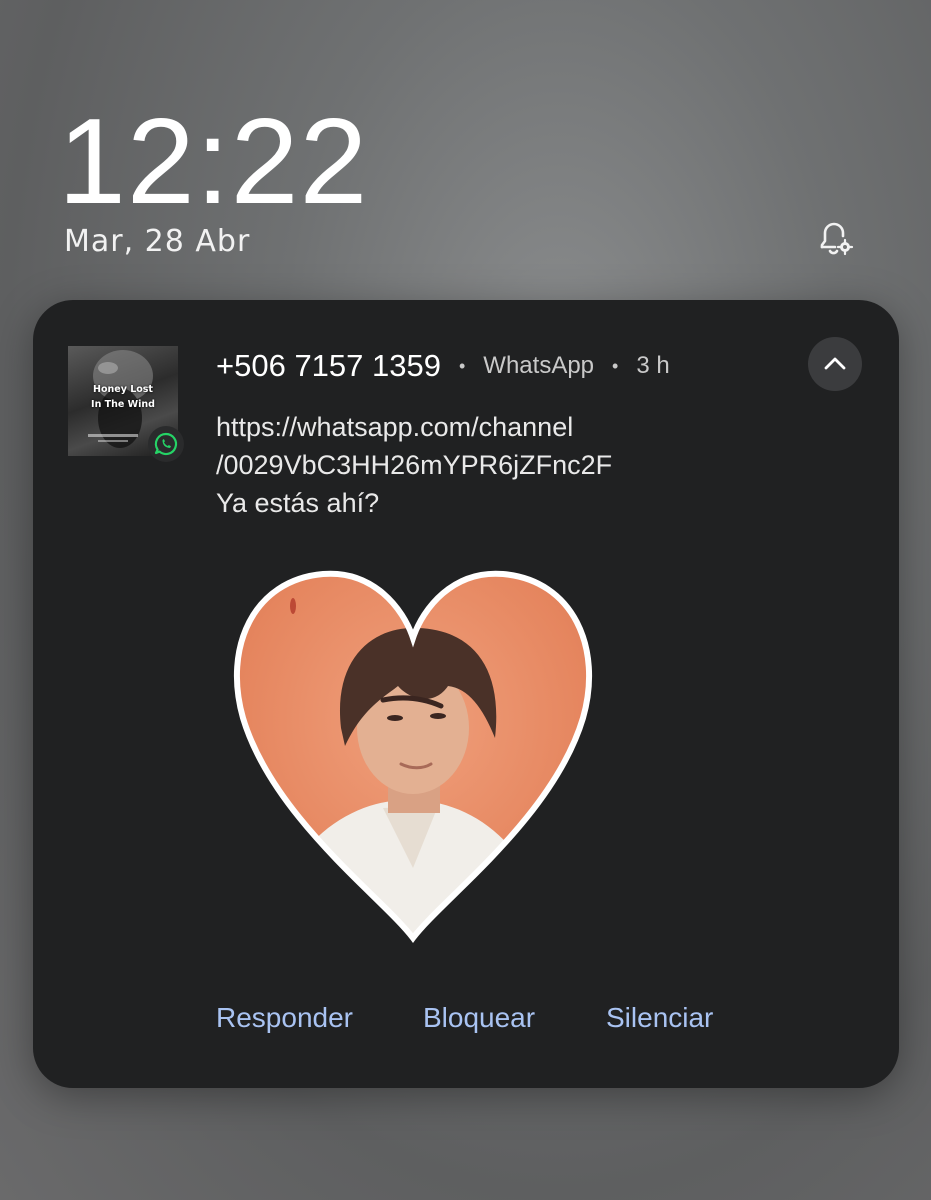 The height and width of the screenshot is (1200, 931). What do you see at coordinates (413, 757) in the screenshot?
I see `heart-photo-sticker` at bounding box center [413, 757].